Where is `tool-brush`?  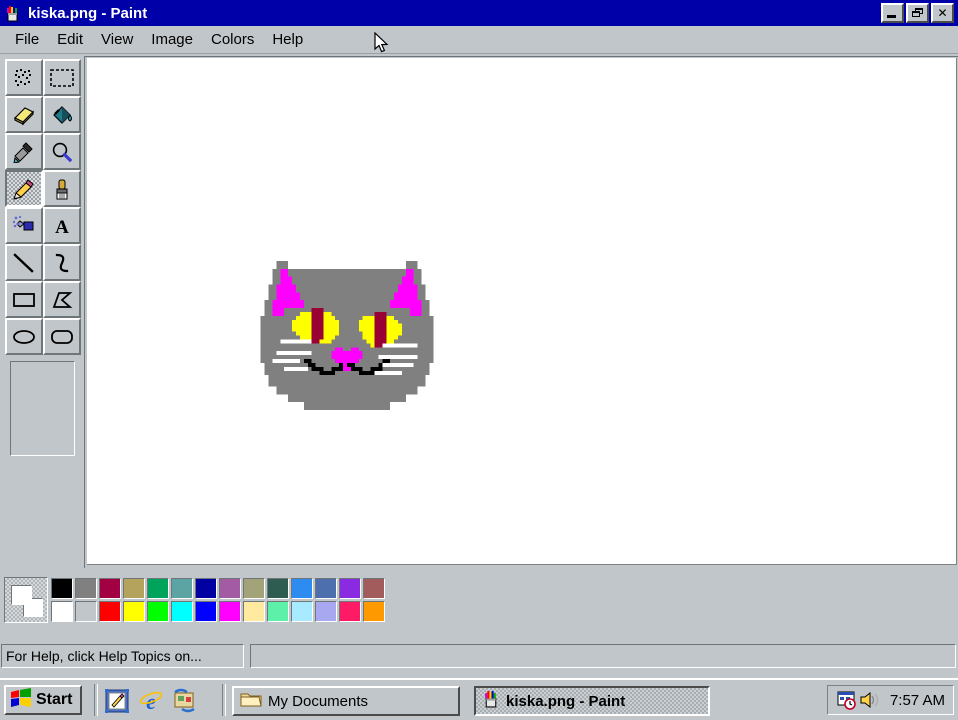
tool-brush is located at coordinates (62, 188).